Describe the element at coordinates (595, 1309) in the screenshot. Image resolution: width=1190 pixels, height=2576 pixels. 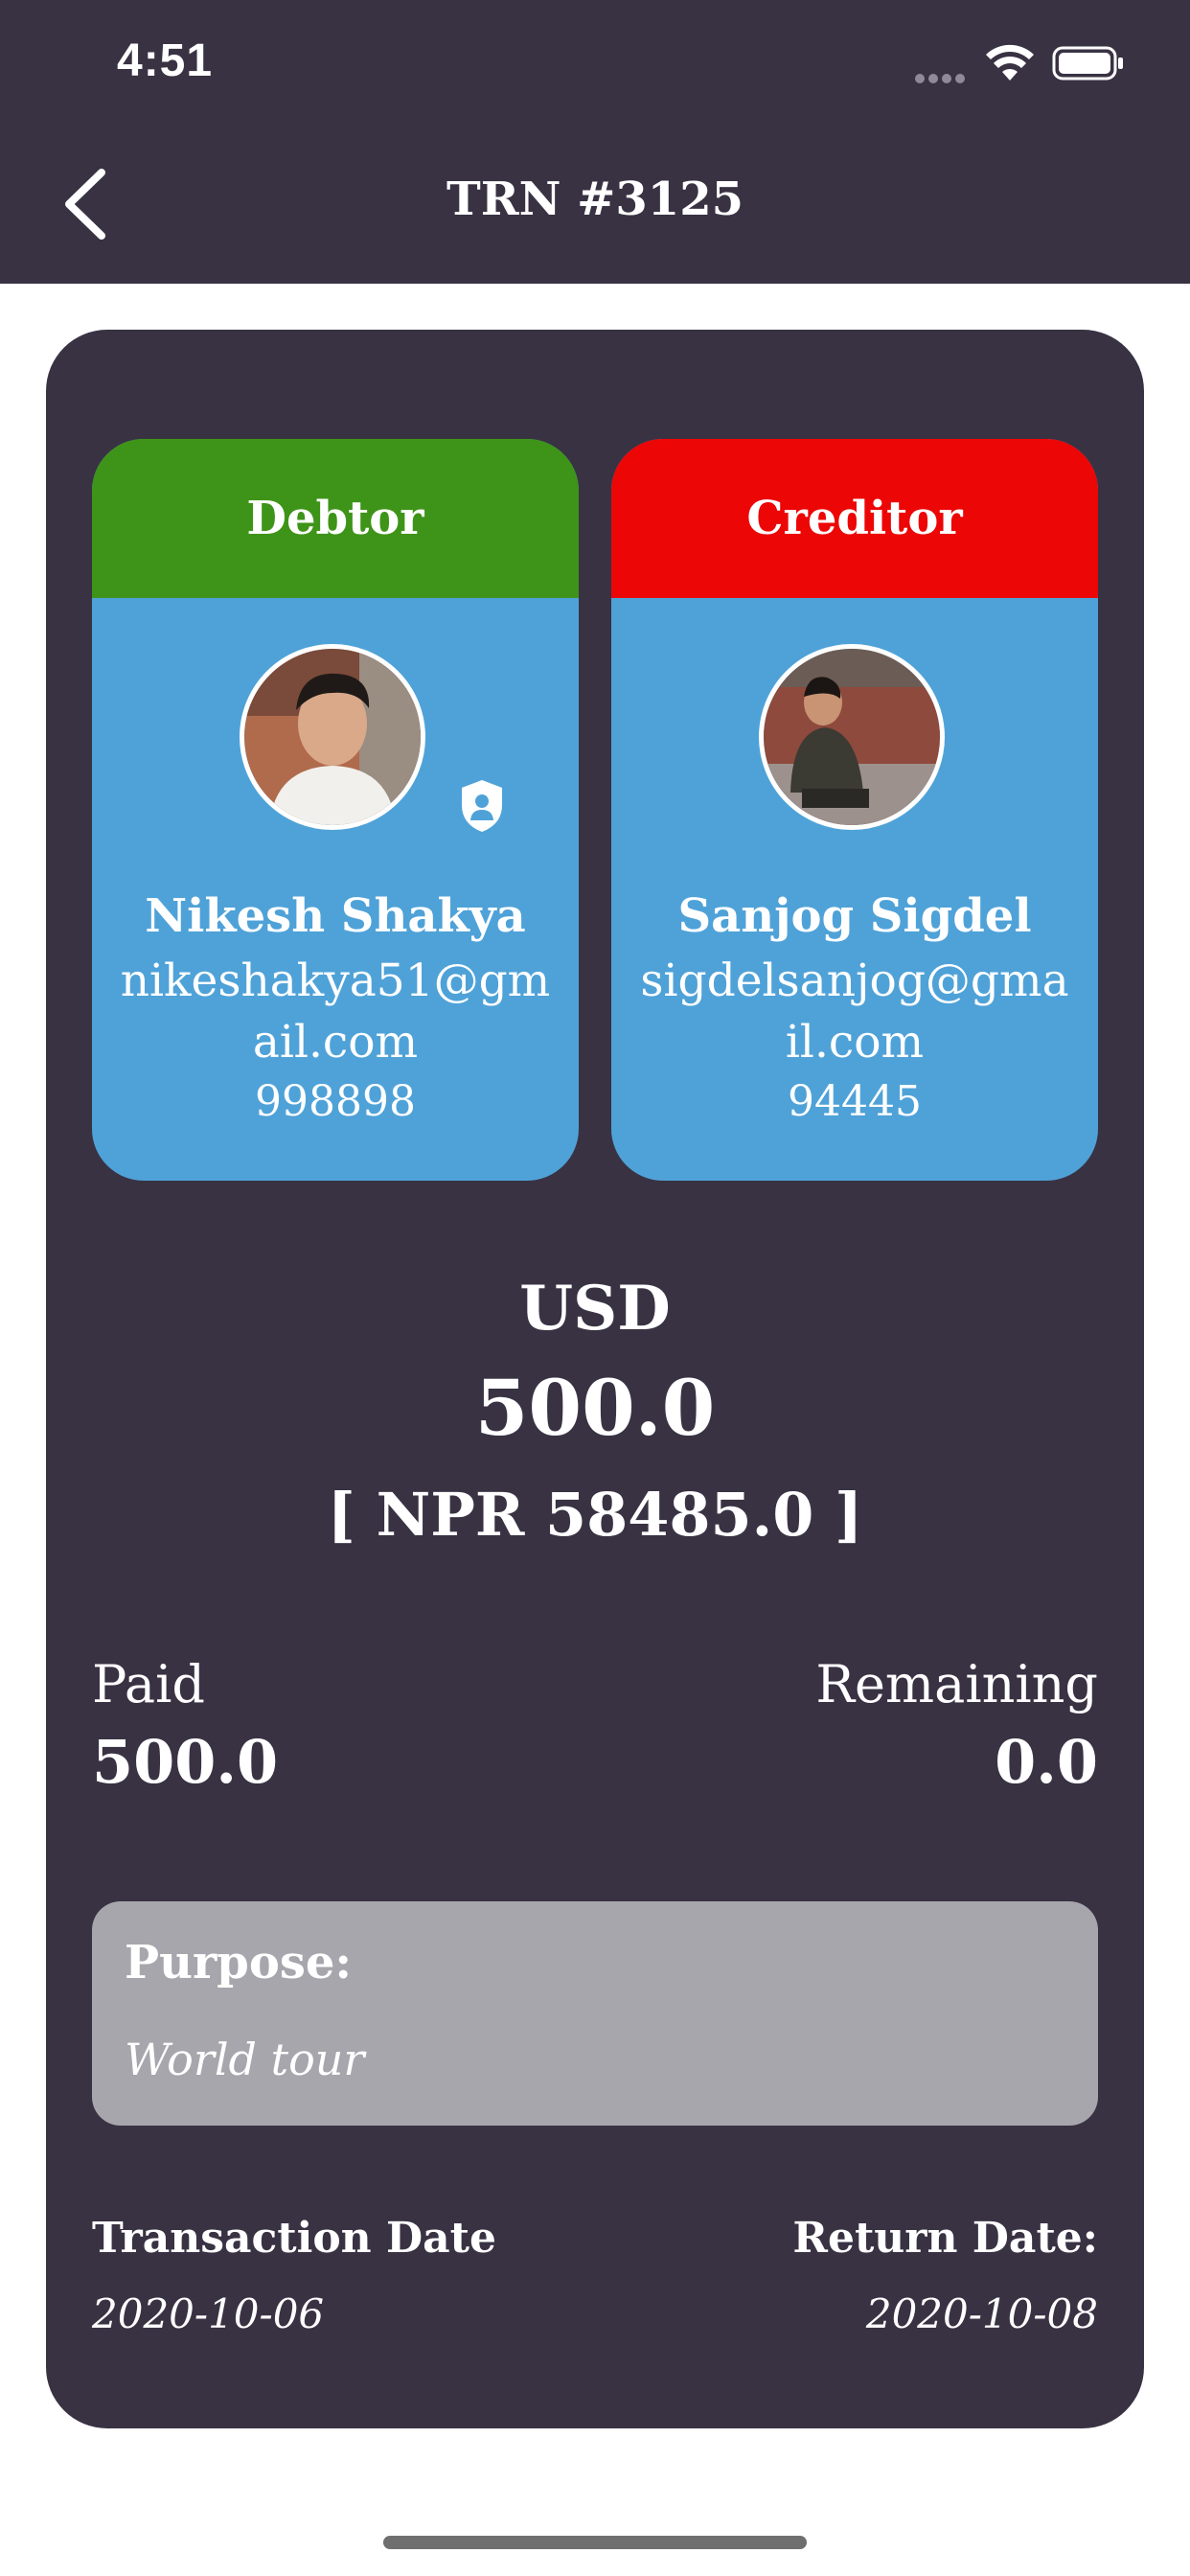
I see `currency-code: USD` at that location.